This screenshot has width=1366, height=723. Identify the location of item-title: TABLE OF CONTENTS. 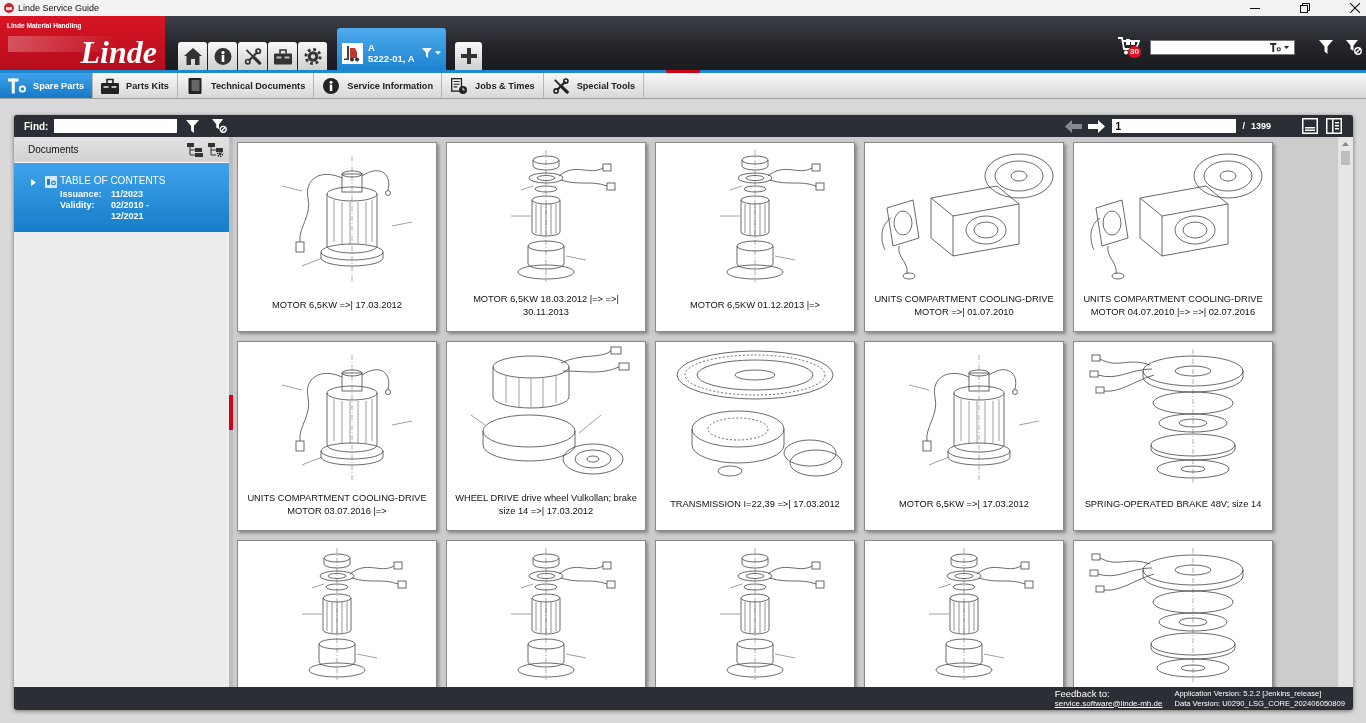
(113, 181).